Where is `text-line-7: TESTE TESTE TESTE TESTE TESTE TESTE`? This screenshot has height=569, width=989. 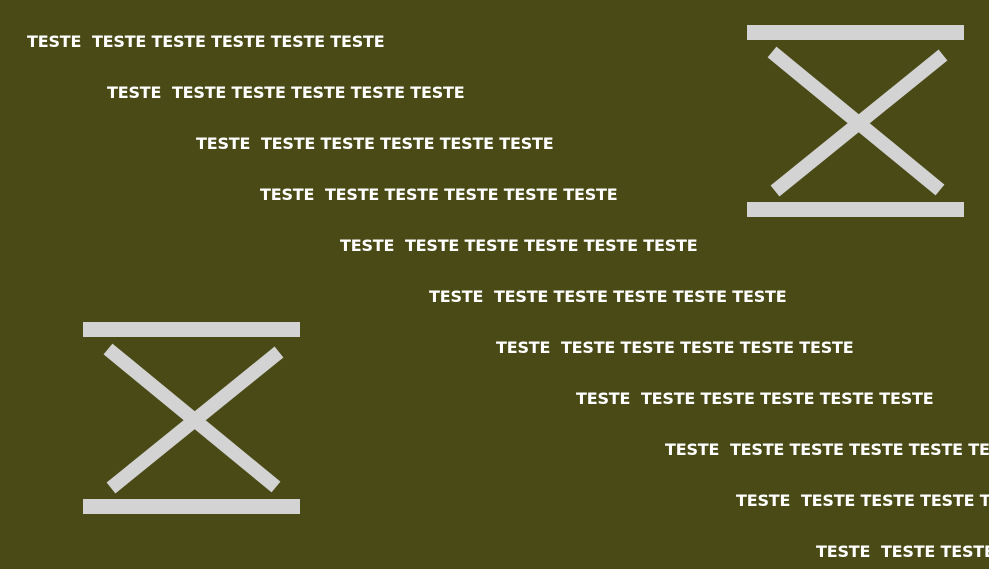
text-line-7: TESTE TESTE TESTE TESTE TESTE TESTE is located at coordinates (675, 347).